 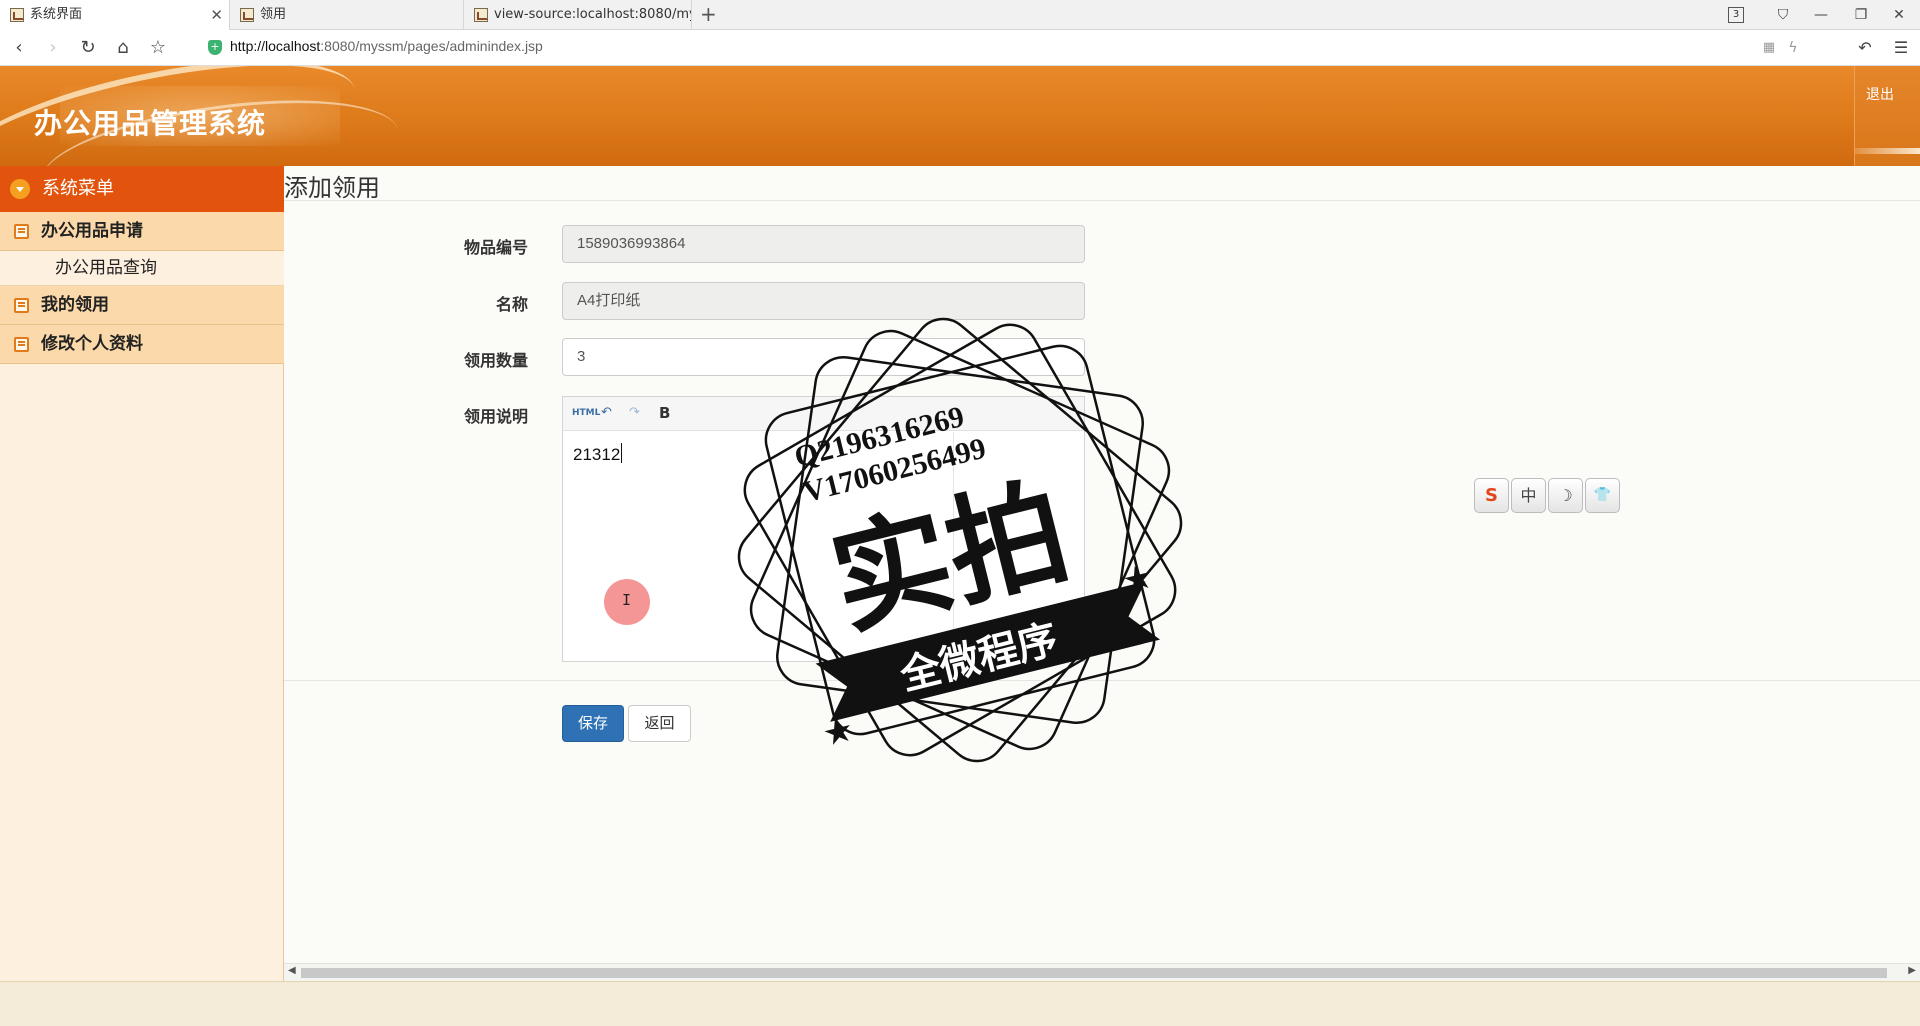 I want to click on scroll-left-arrow-icon: ◀, so click(x=292, y=970).